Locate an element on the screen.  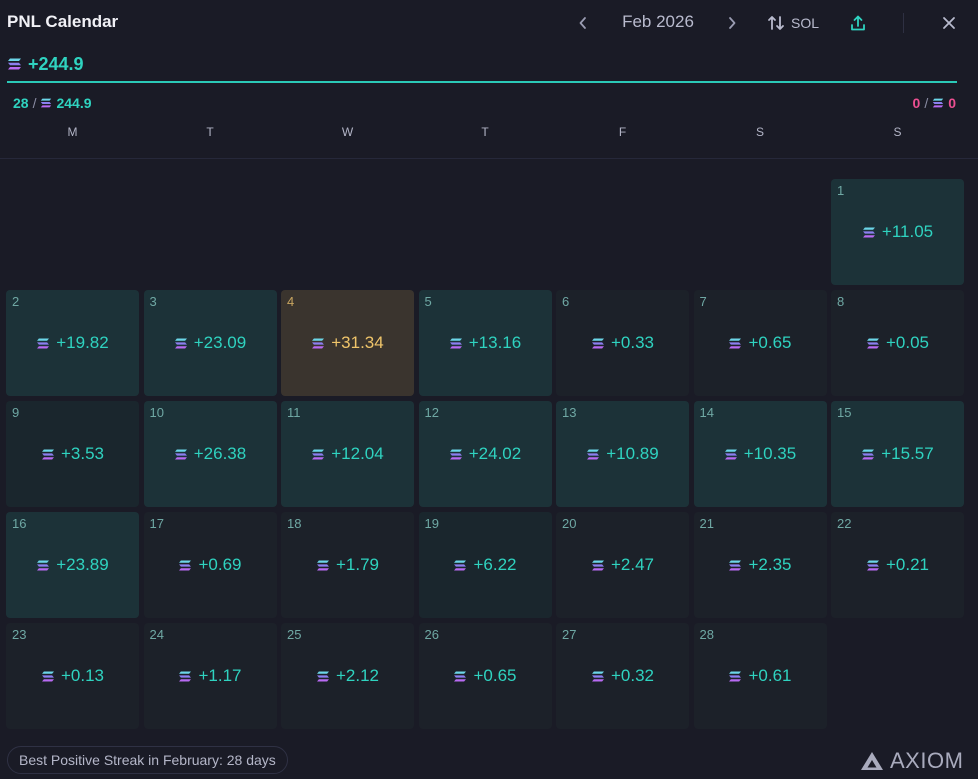
calendar-day: 25 +2.12 is located at coordinates (347, 676).